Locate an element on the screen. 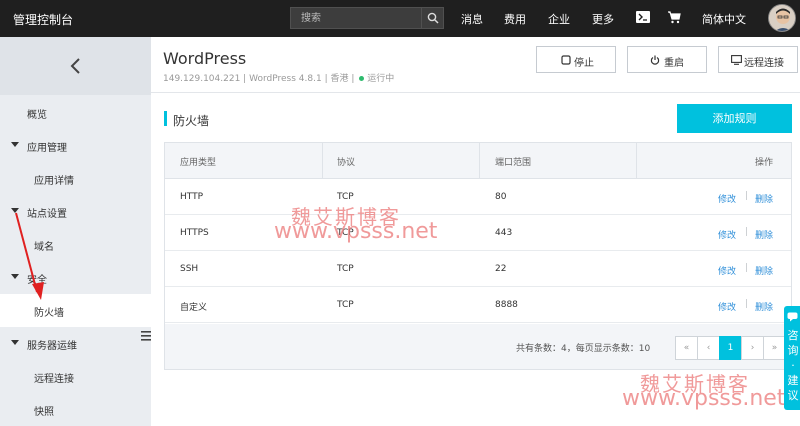 This screenshot has height=426, width=800. sidebar-item-label: 服务器运维 is located at coordinates (52, 346).